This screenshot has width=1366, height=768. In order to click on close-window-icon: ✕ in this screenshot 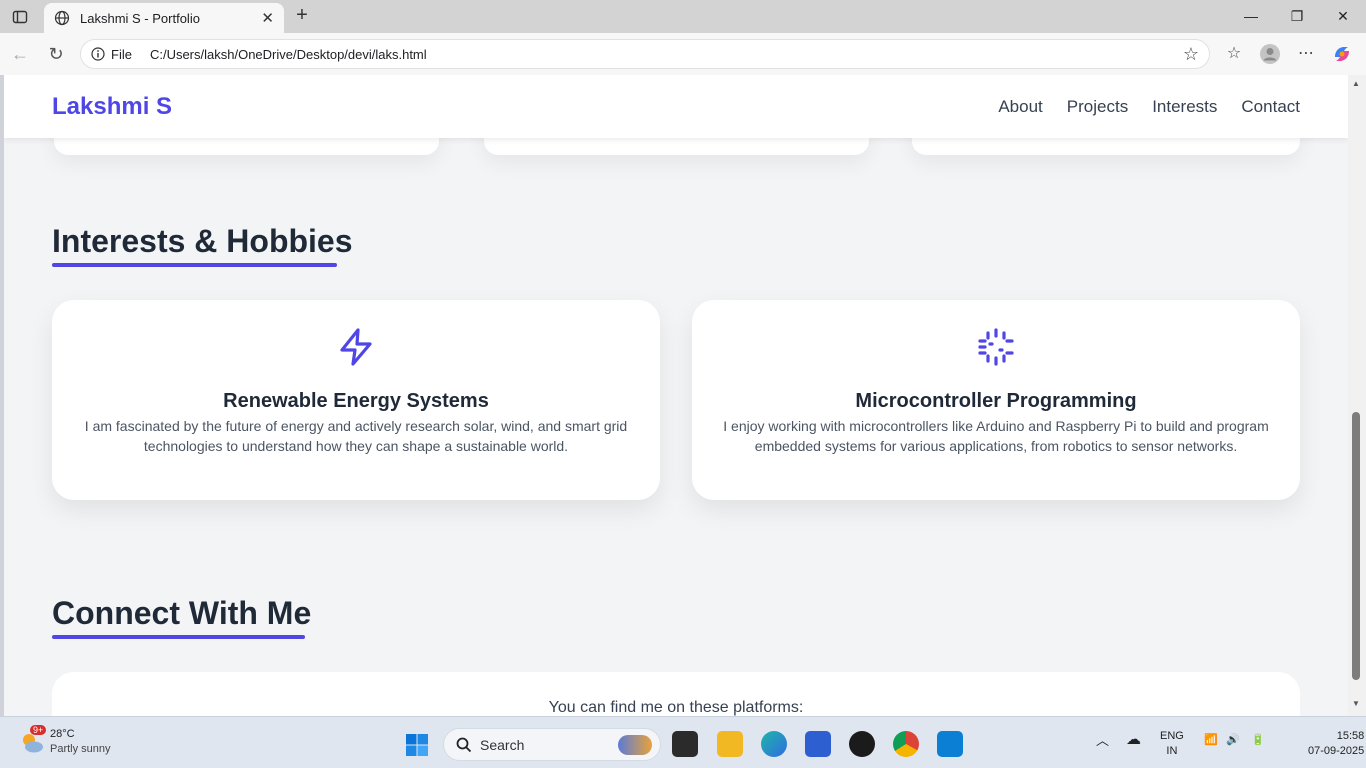, I will do `click(1343, 16)`.